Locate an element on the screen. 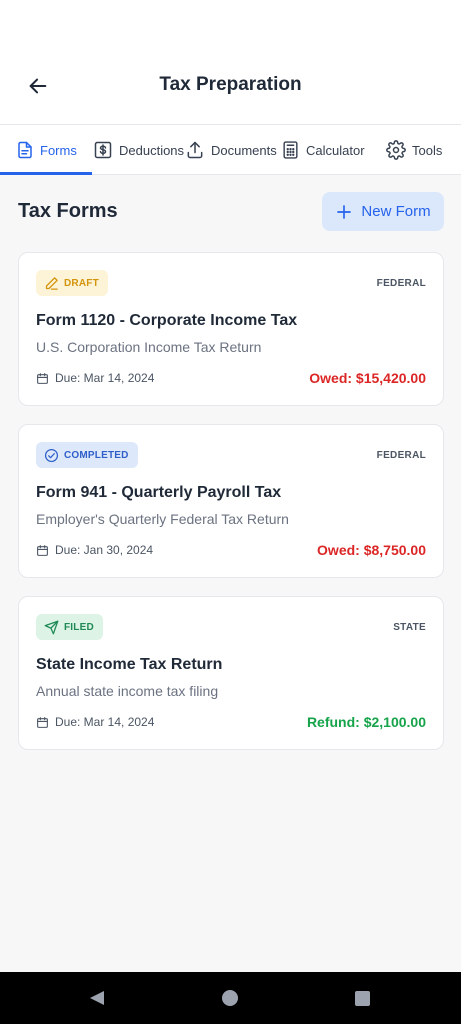 The image size is (461, 1024). form-subtitle: Annual state income tax filing is located at coordinates (127, 691).